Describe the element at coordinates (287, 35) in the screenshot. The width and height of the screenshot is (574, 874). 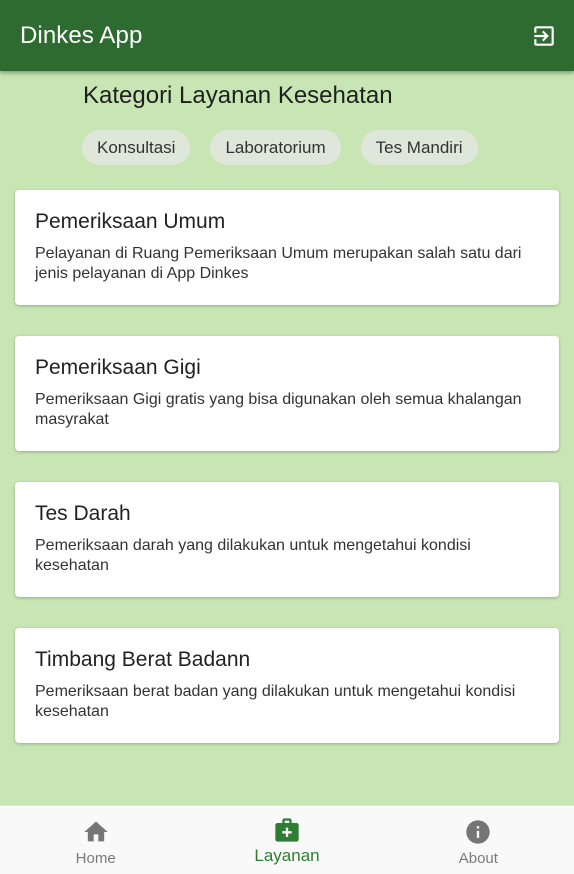
I see `app-bar: Dinkes App` at that location.